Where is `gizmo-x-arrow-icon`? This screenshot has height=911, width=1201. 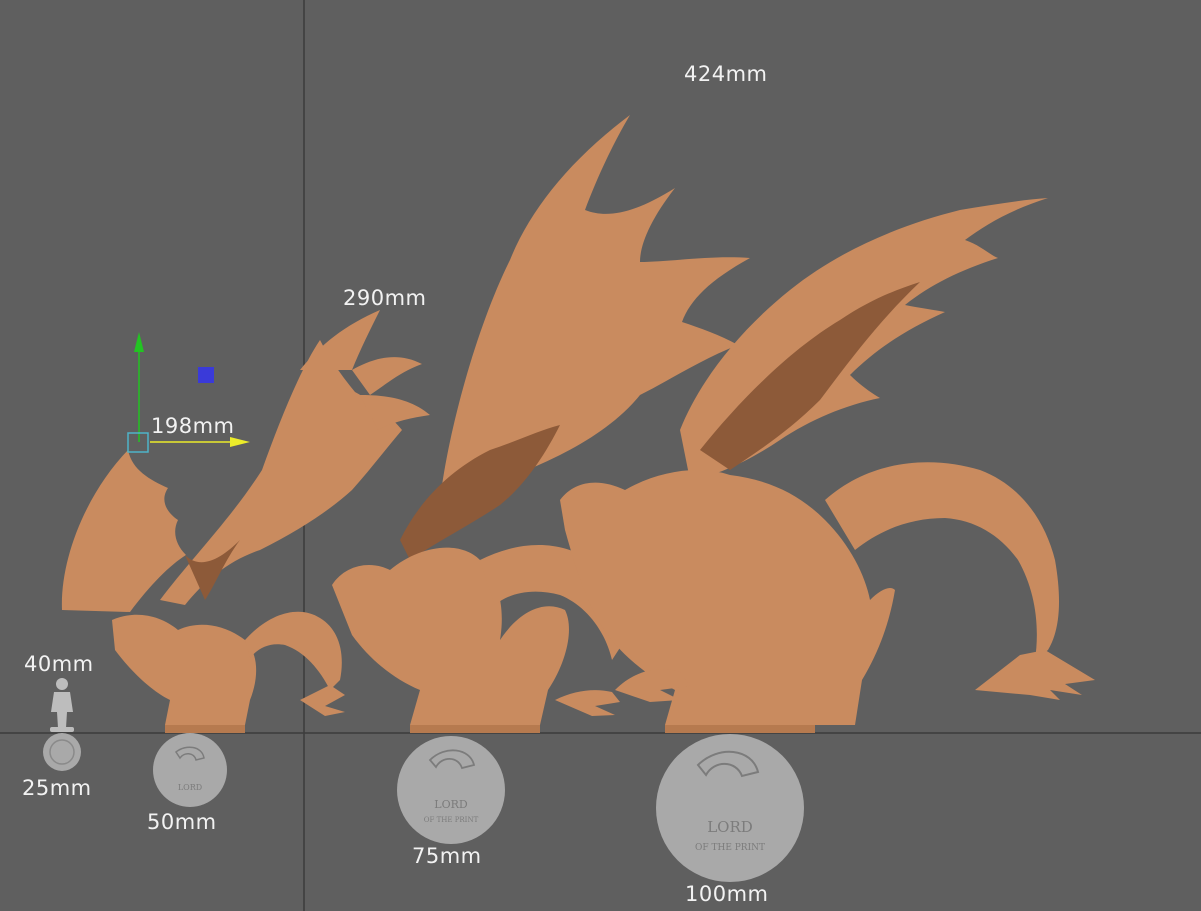
gizmo-x-arrow-icon is located at coordinates (240, 442).